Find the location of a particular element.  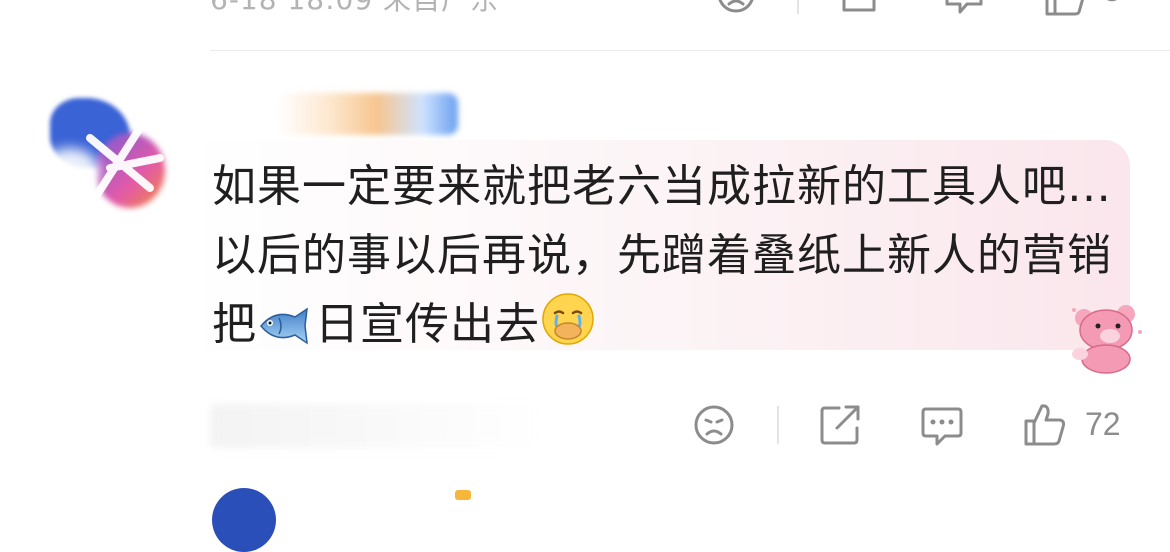

scribble-mask-icon is located at coordinates (125, 163).